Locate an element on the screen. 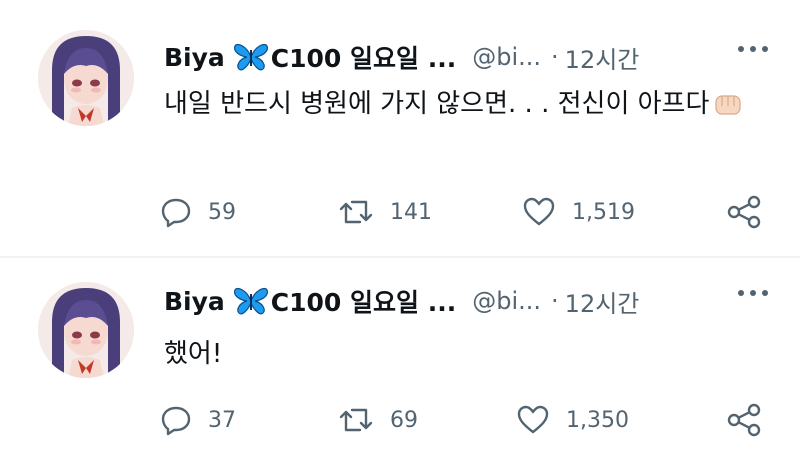 The height and width of the screenshot is (466, 800). like-count: 1,350 is located at coordinates (597, 420).